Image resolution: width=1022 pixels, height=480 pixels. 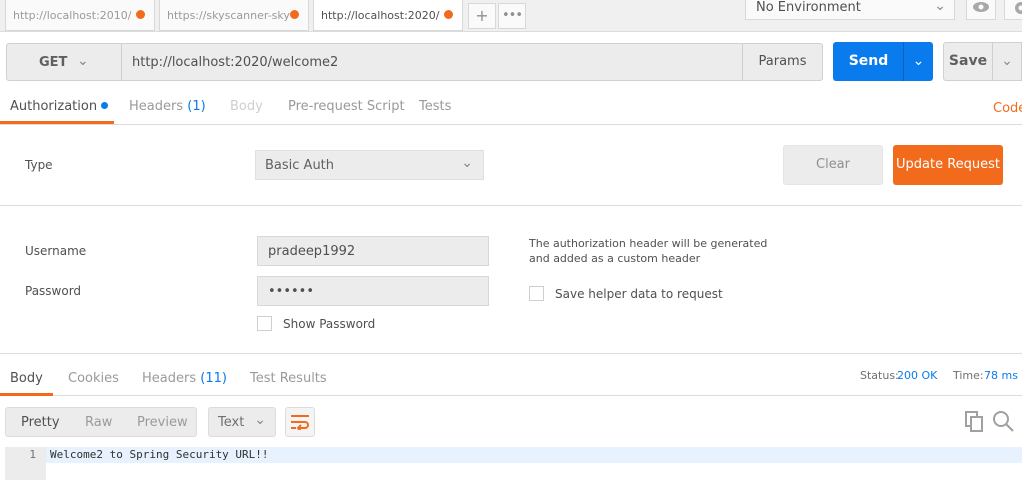 I want to click on tab-response-headers: Headers (11), so click(x=184, y=378).